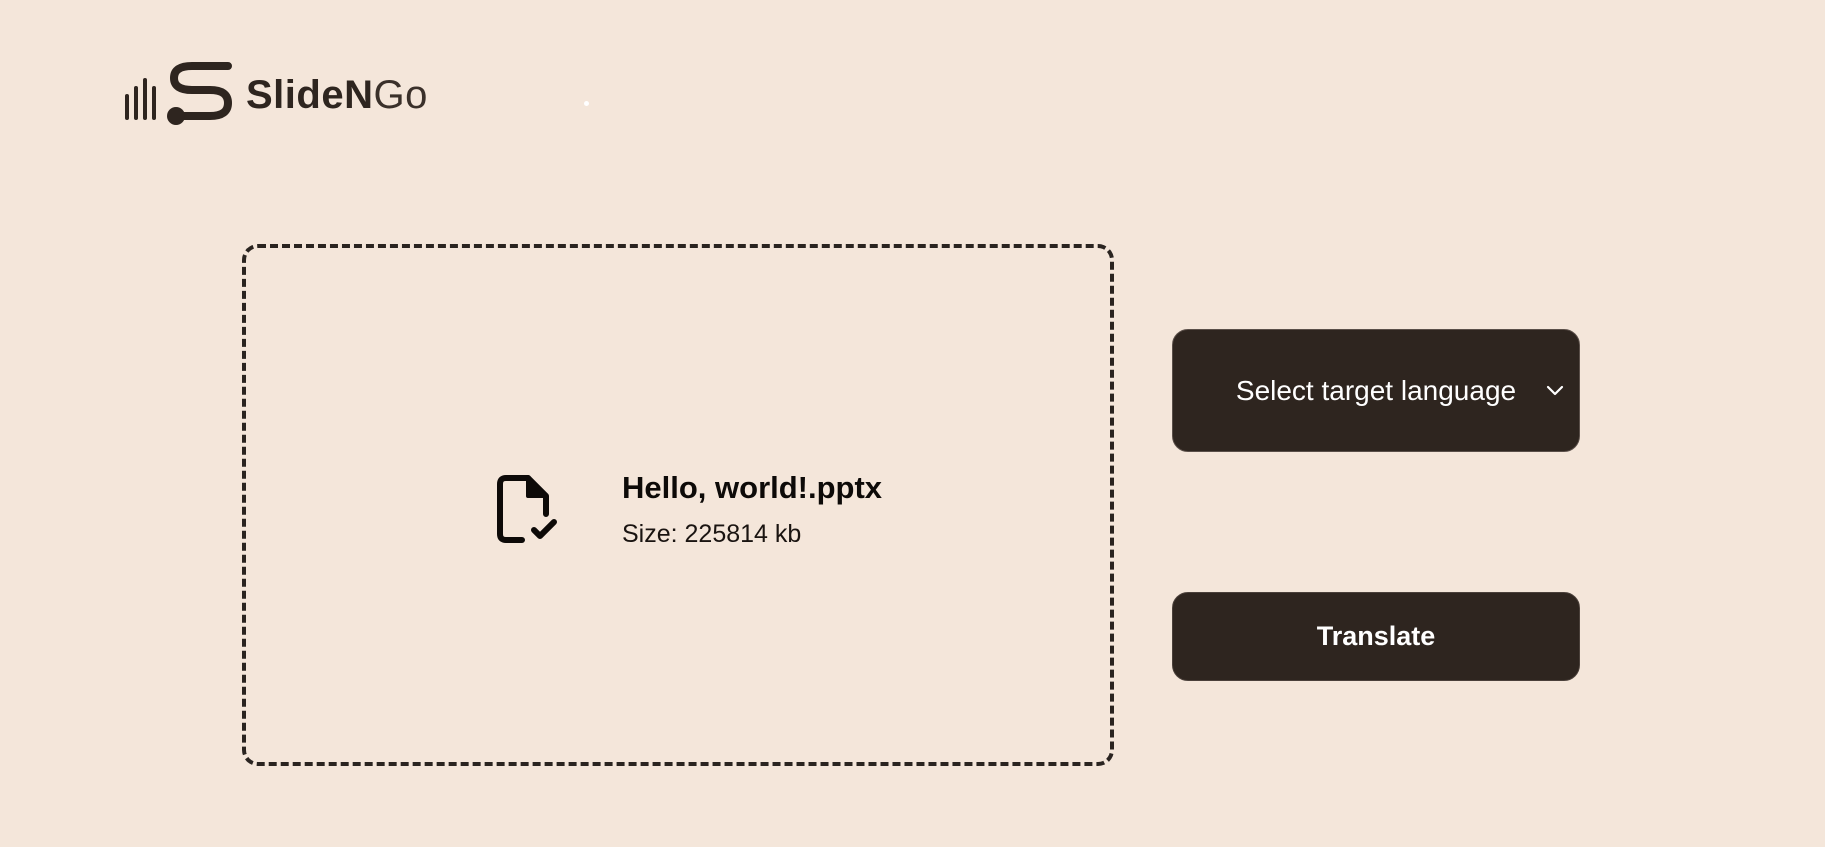 Image resolution: width=1825 pixels, height=847 pixels. Describe the element at coordinates (752, 487) in the screenshot. I see `file-name: Hello, world!.pptx` at that location.